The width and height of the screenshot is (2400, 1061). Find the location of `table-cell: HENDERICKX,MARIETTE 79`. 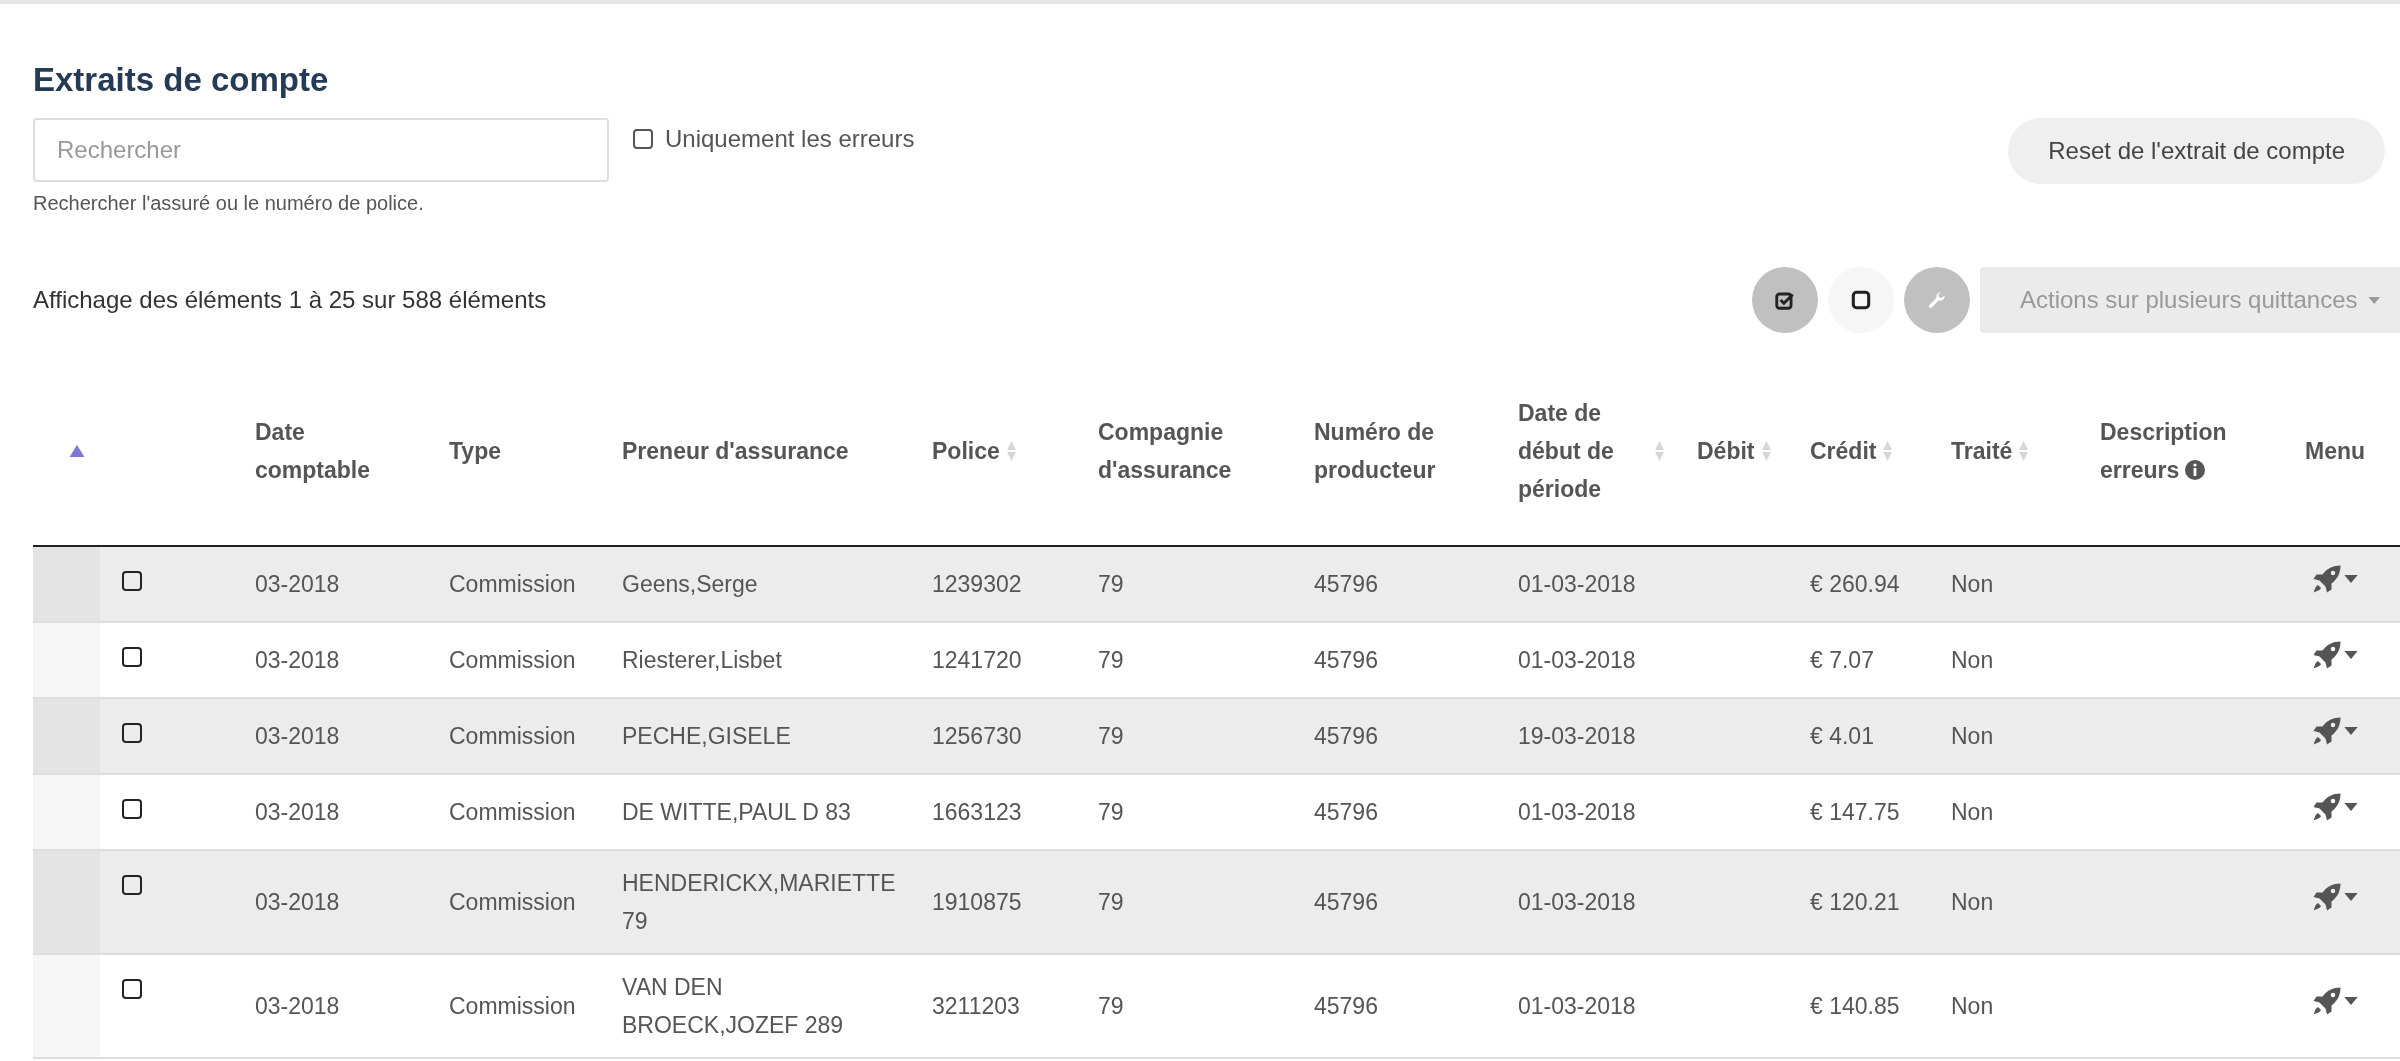

table-cell: HENDERICKX,MARIETTE 79 is located at coordinates (759, 902).